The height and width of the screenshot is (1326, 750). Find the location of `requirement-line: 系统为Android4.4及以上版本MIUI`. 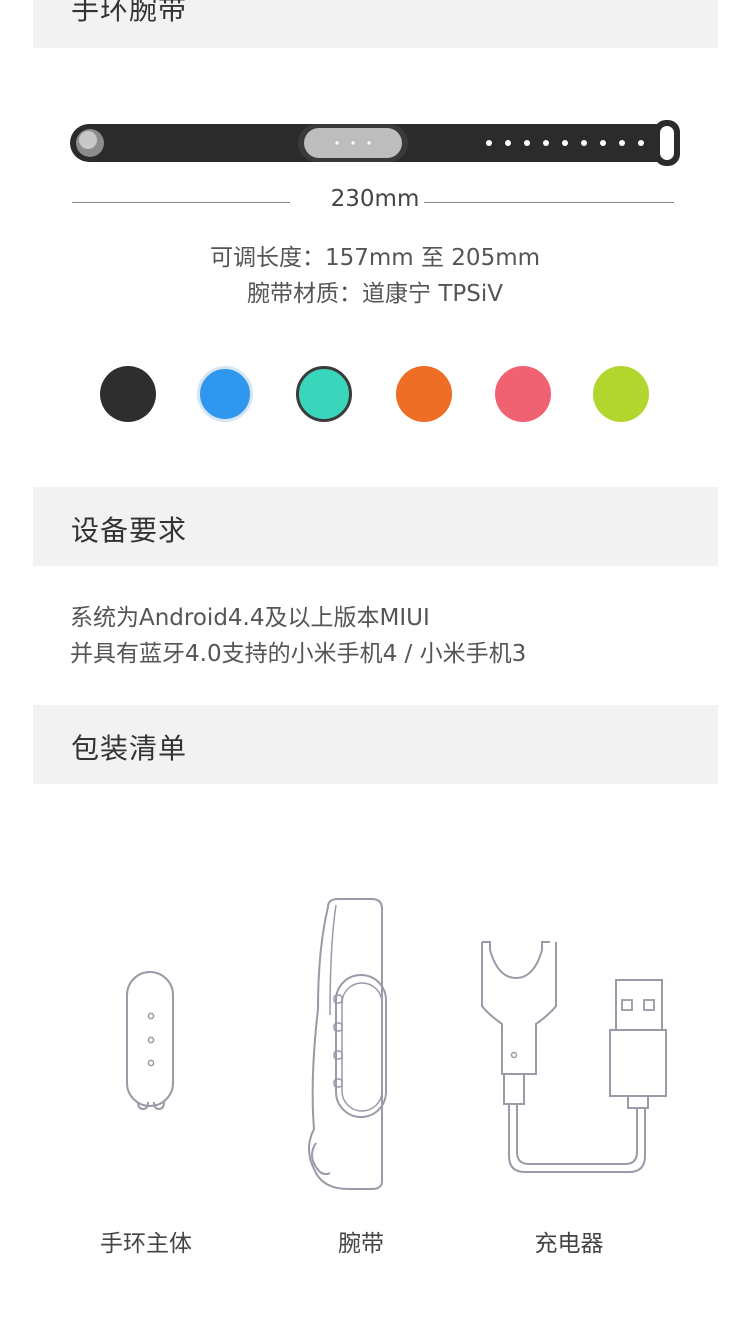

requirement-line: 系统为Android4.4及以上版本MIUI is located at coordinates (250, 618).